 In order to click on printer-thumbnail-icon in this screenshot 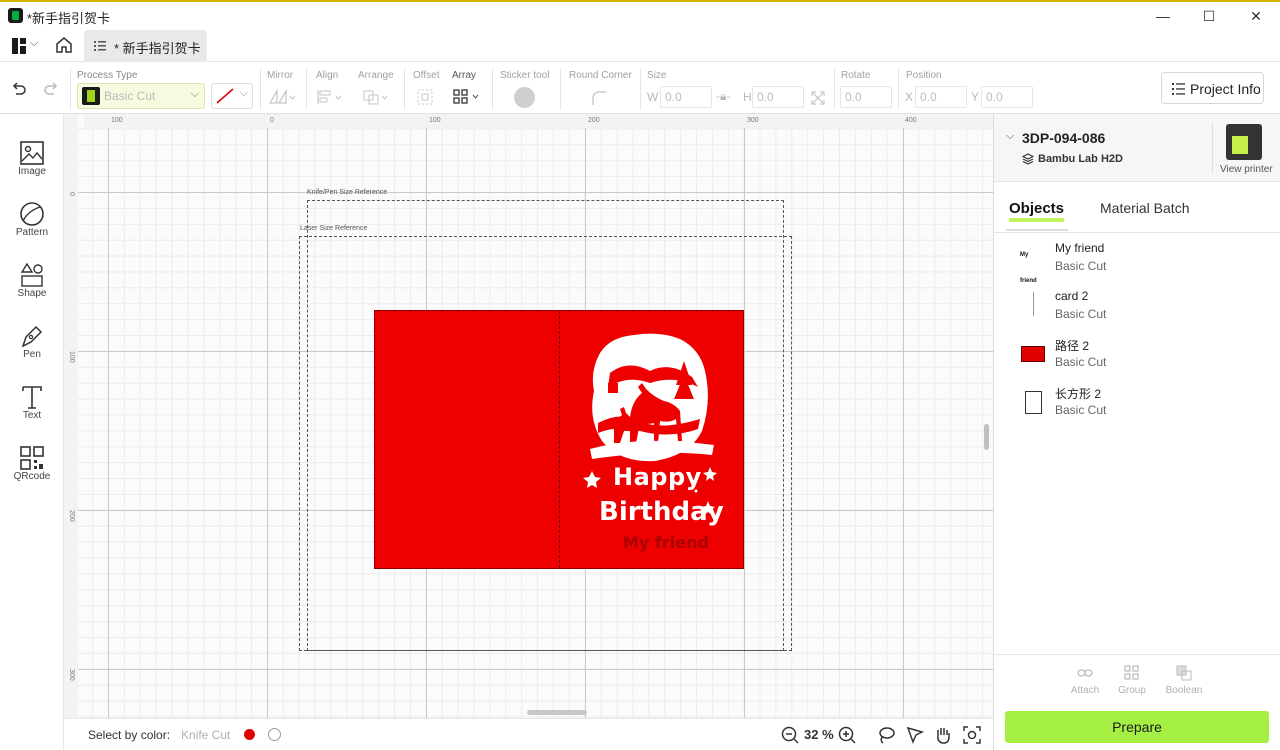, I will do `click(1244, 142)`.